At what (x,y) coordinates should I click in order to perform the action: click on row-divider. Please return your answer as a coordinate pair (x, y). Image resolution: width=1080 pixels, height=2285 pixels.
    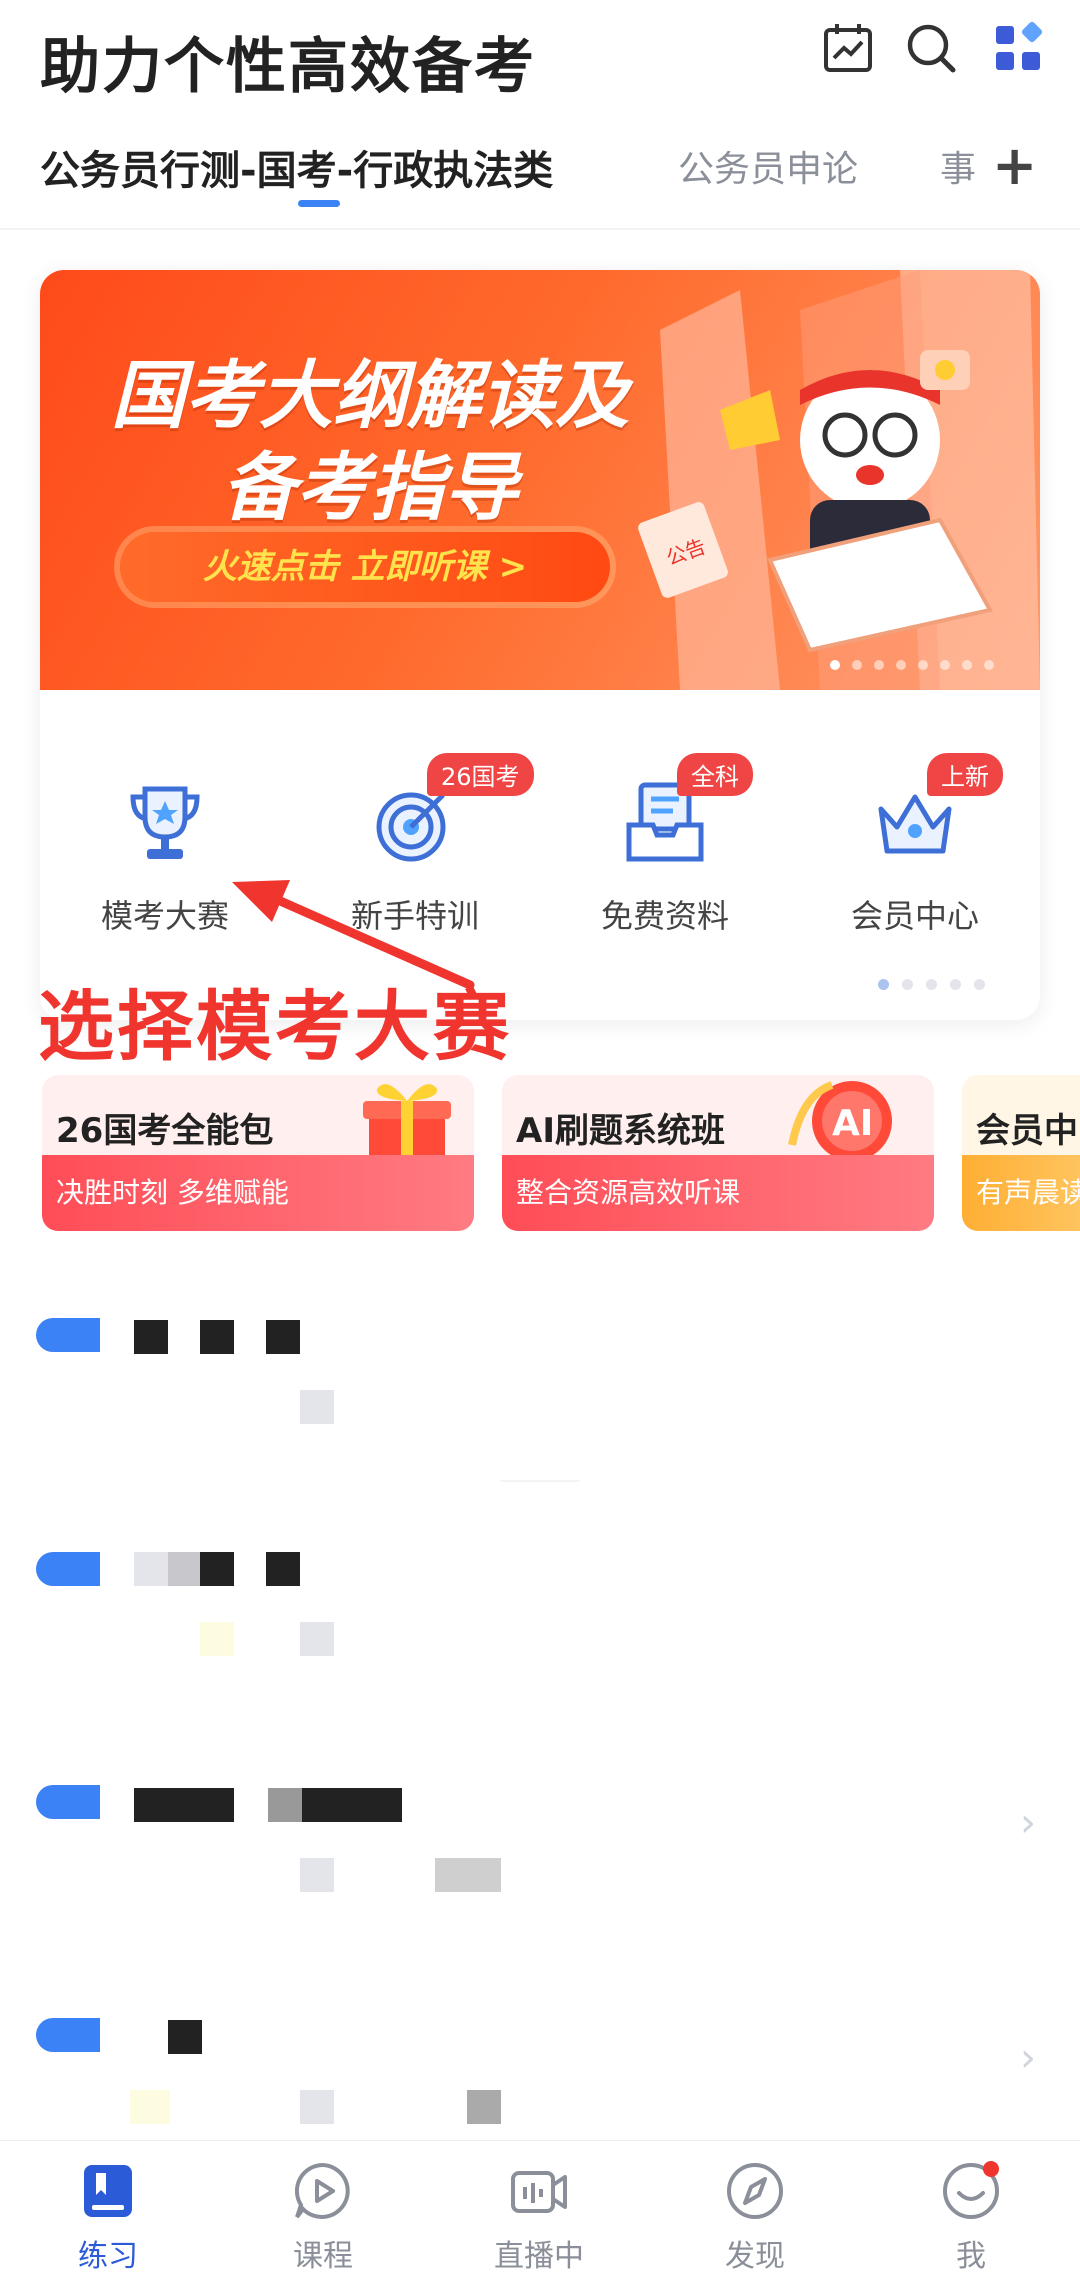
    Looking at the image, I should click on (540, 1481).